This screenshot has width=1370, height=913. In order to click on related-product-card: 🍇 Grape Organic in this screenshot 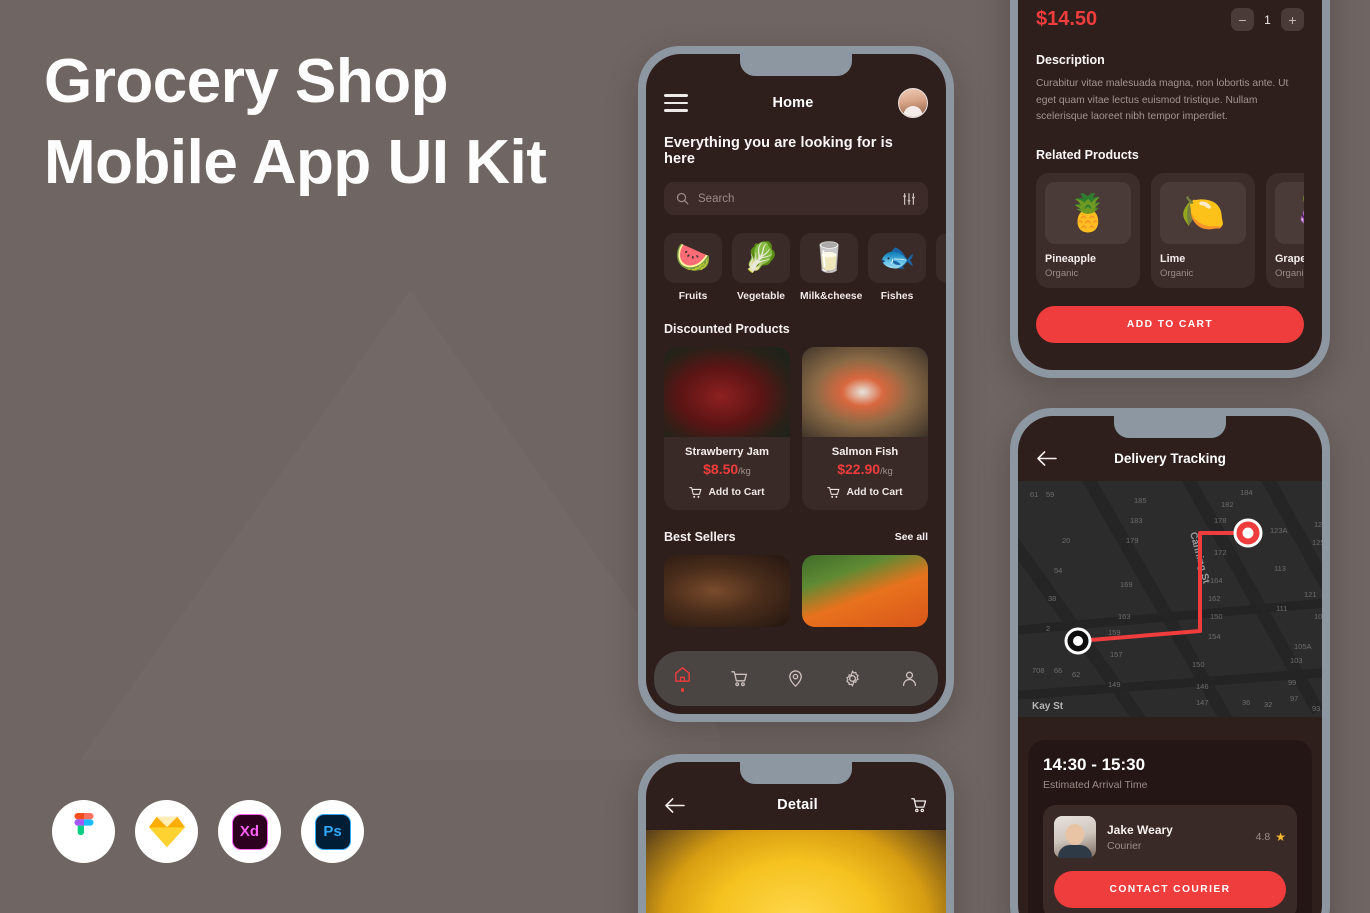, I will do `click(1285, 231)`.